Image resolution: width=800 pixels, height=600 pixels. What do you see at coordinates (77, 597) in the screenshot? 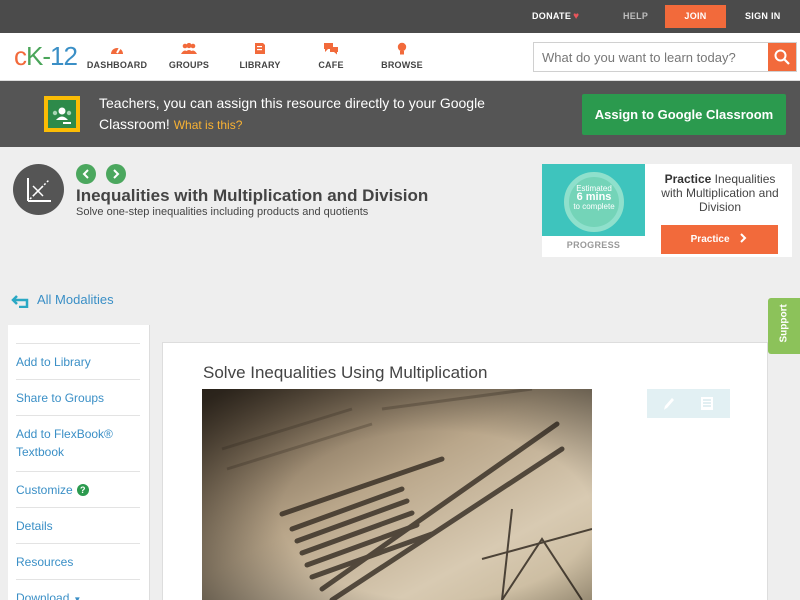
I see `chevron-down-icon: ▼` at bounding box center [77, 597].